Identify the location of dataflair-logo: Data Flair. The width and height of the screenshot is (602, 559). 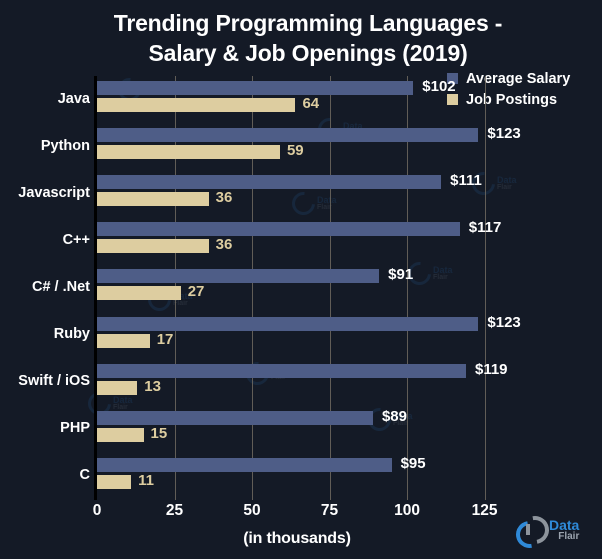
(545, 532).